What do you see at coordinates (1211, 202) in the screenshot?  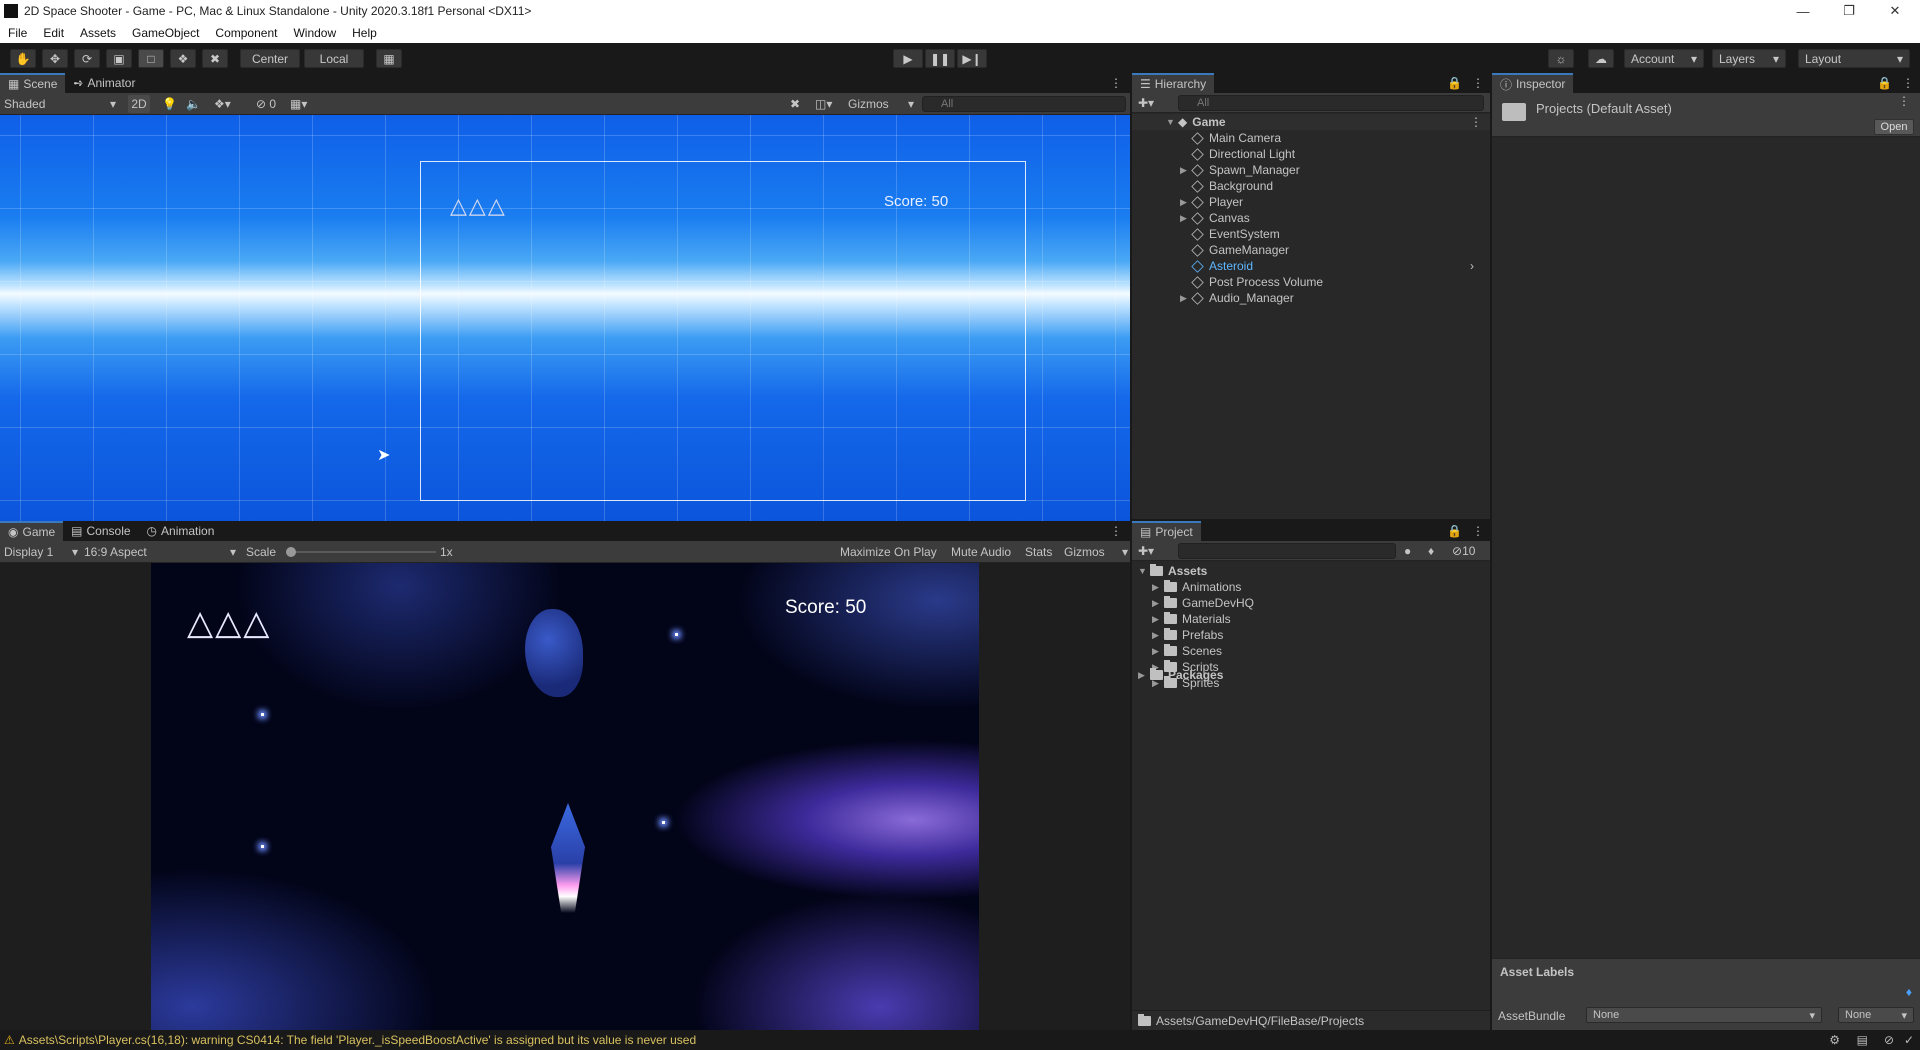 I see `hierarchy-item: ▶ Player` at bounding box center [1211, 202].